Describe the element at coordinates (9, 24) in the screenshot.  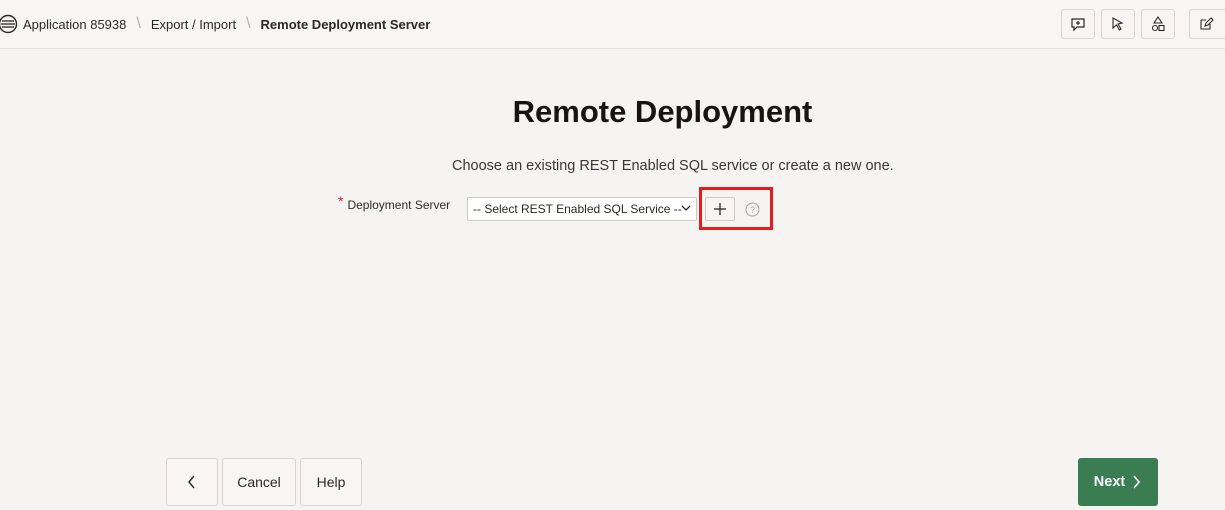
I see `app-menu-icon` at that location.